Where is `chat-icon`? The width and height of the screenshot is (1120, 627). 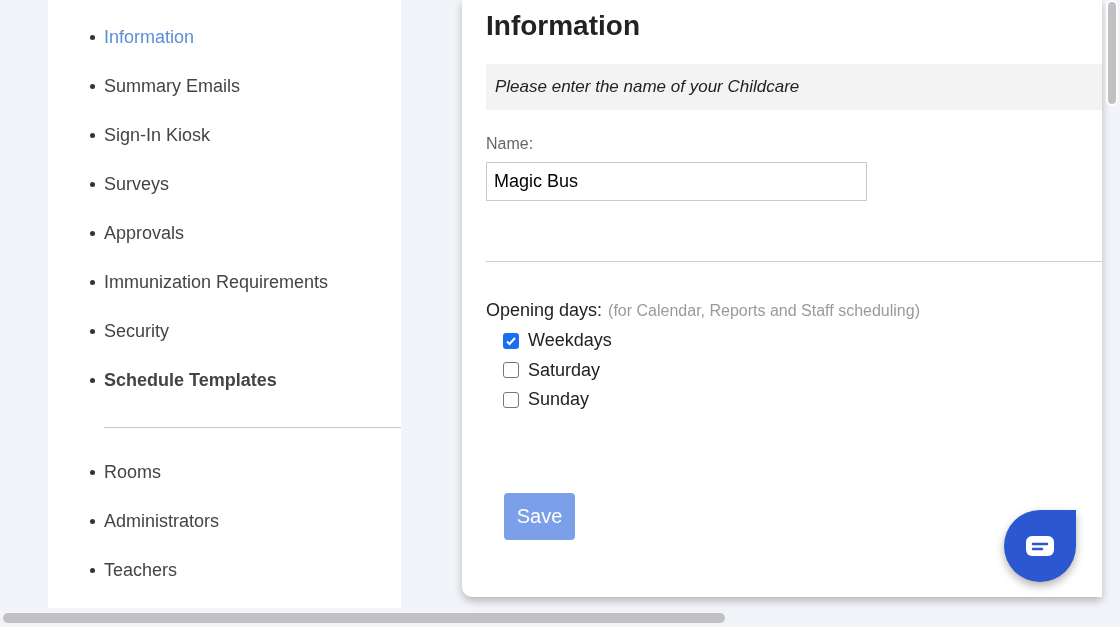
chat-icon is located at coordinates (1040, 546).